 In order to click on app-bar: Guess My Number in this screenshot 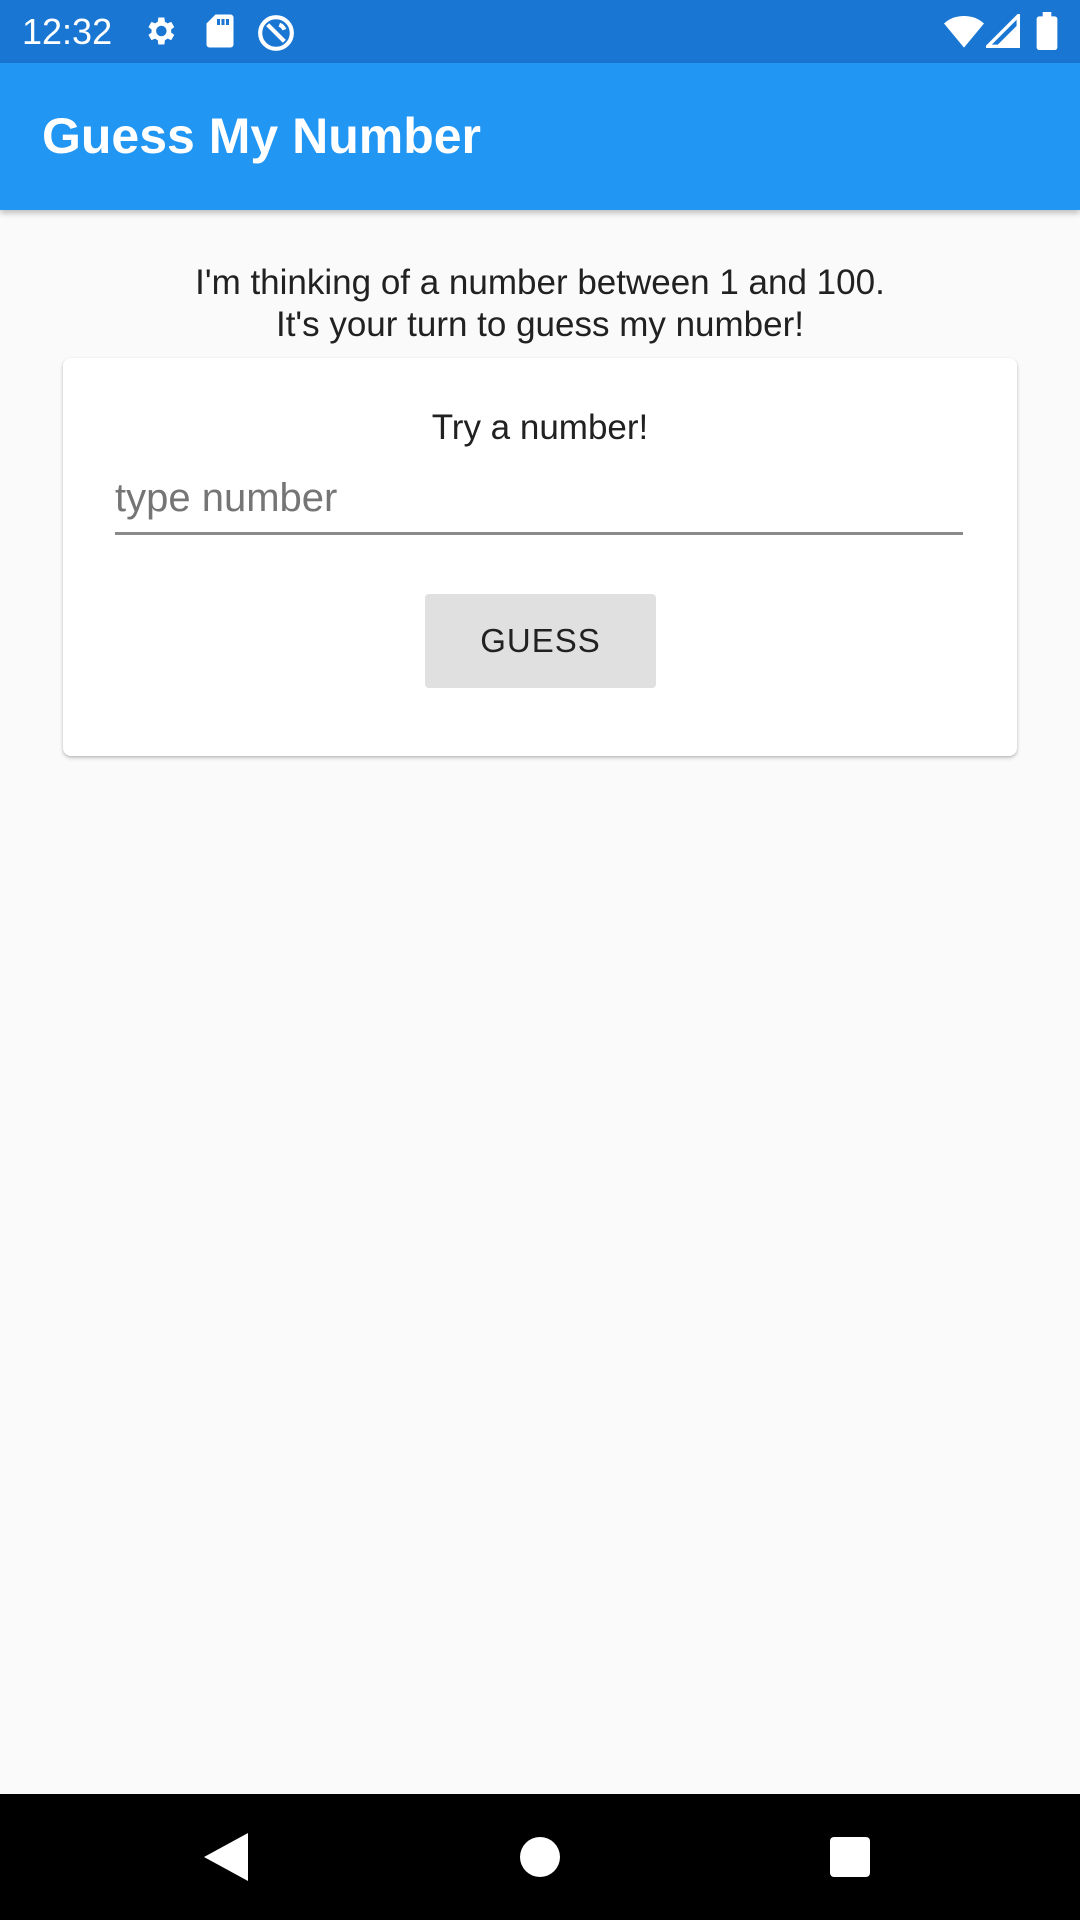, I will do `click(540, 136)`.